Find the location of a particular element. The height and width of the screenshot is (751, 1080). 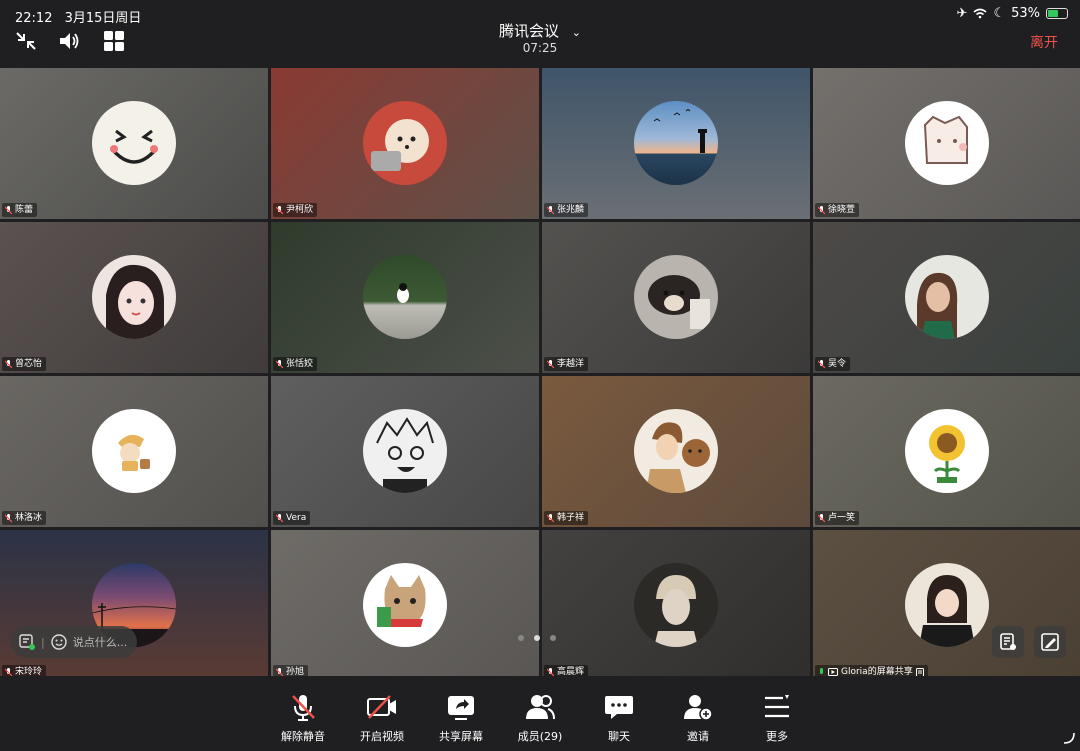

participant-tile: 吴令 is located at coordinates (946, 297).